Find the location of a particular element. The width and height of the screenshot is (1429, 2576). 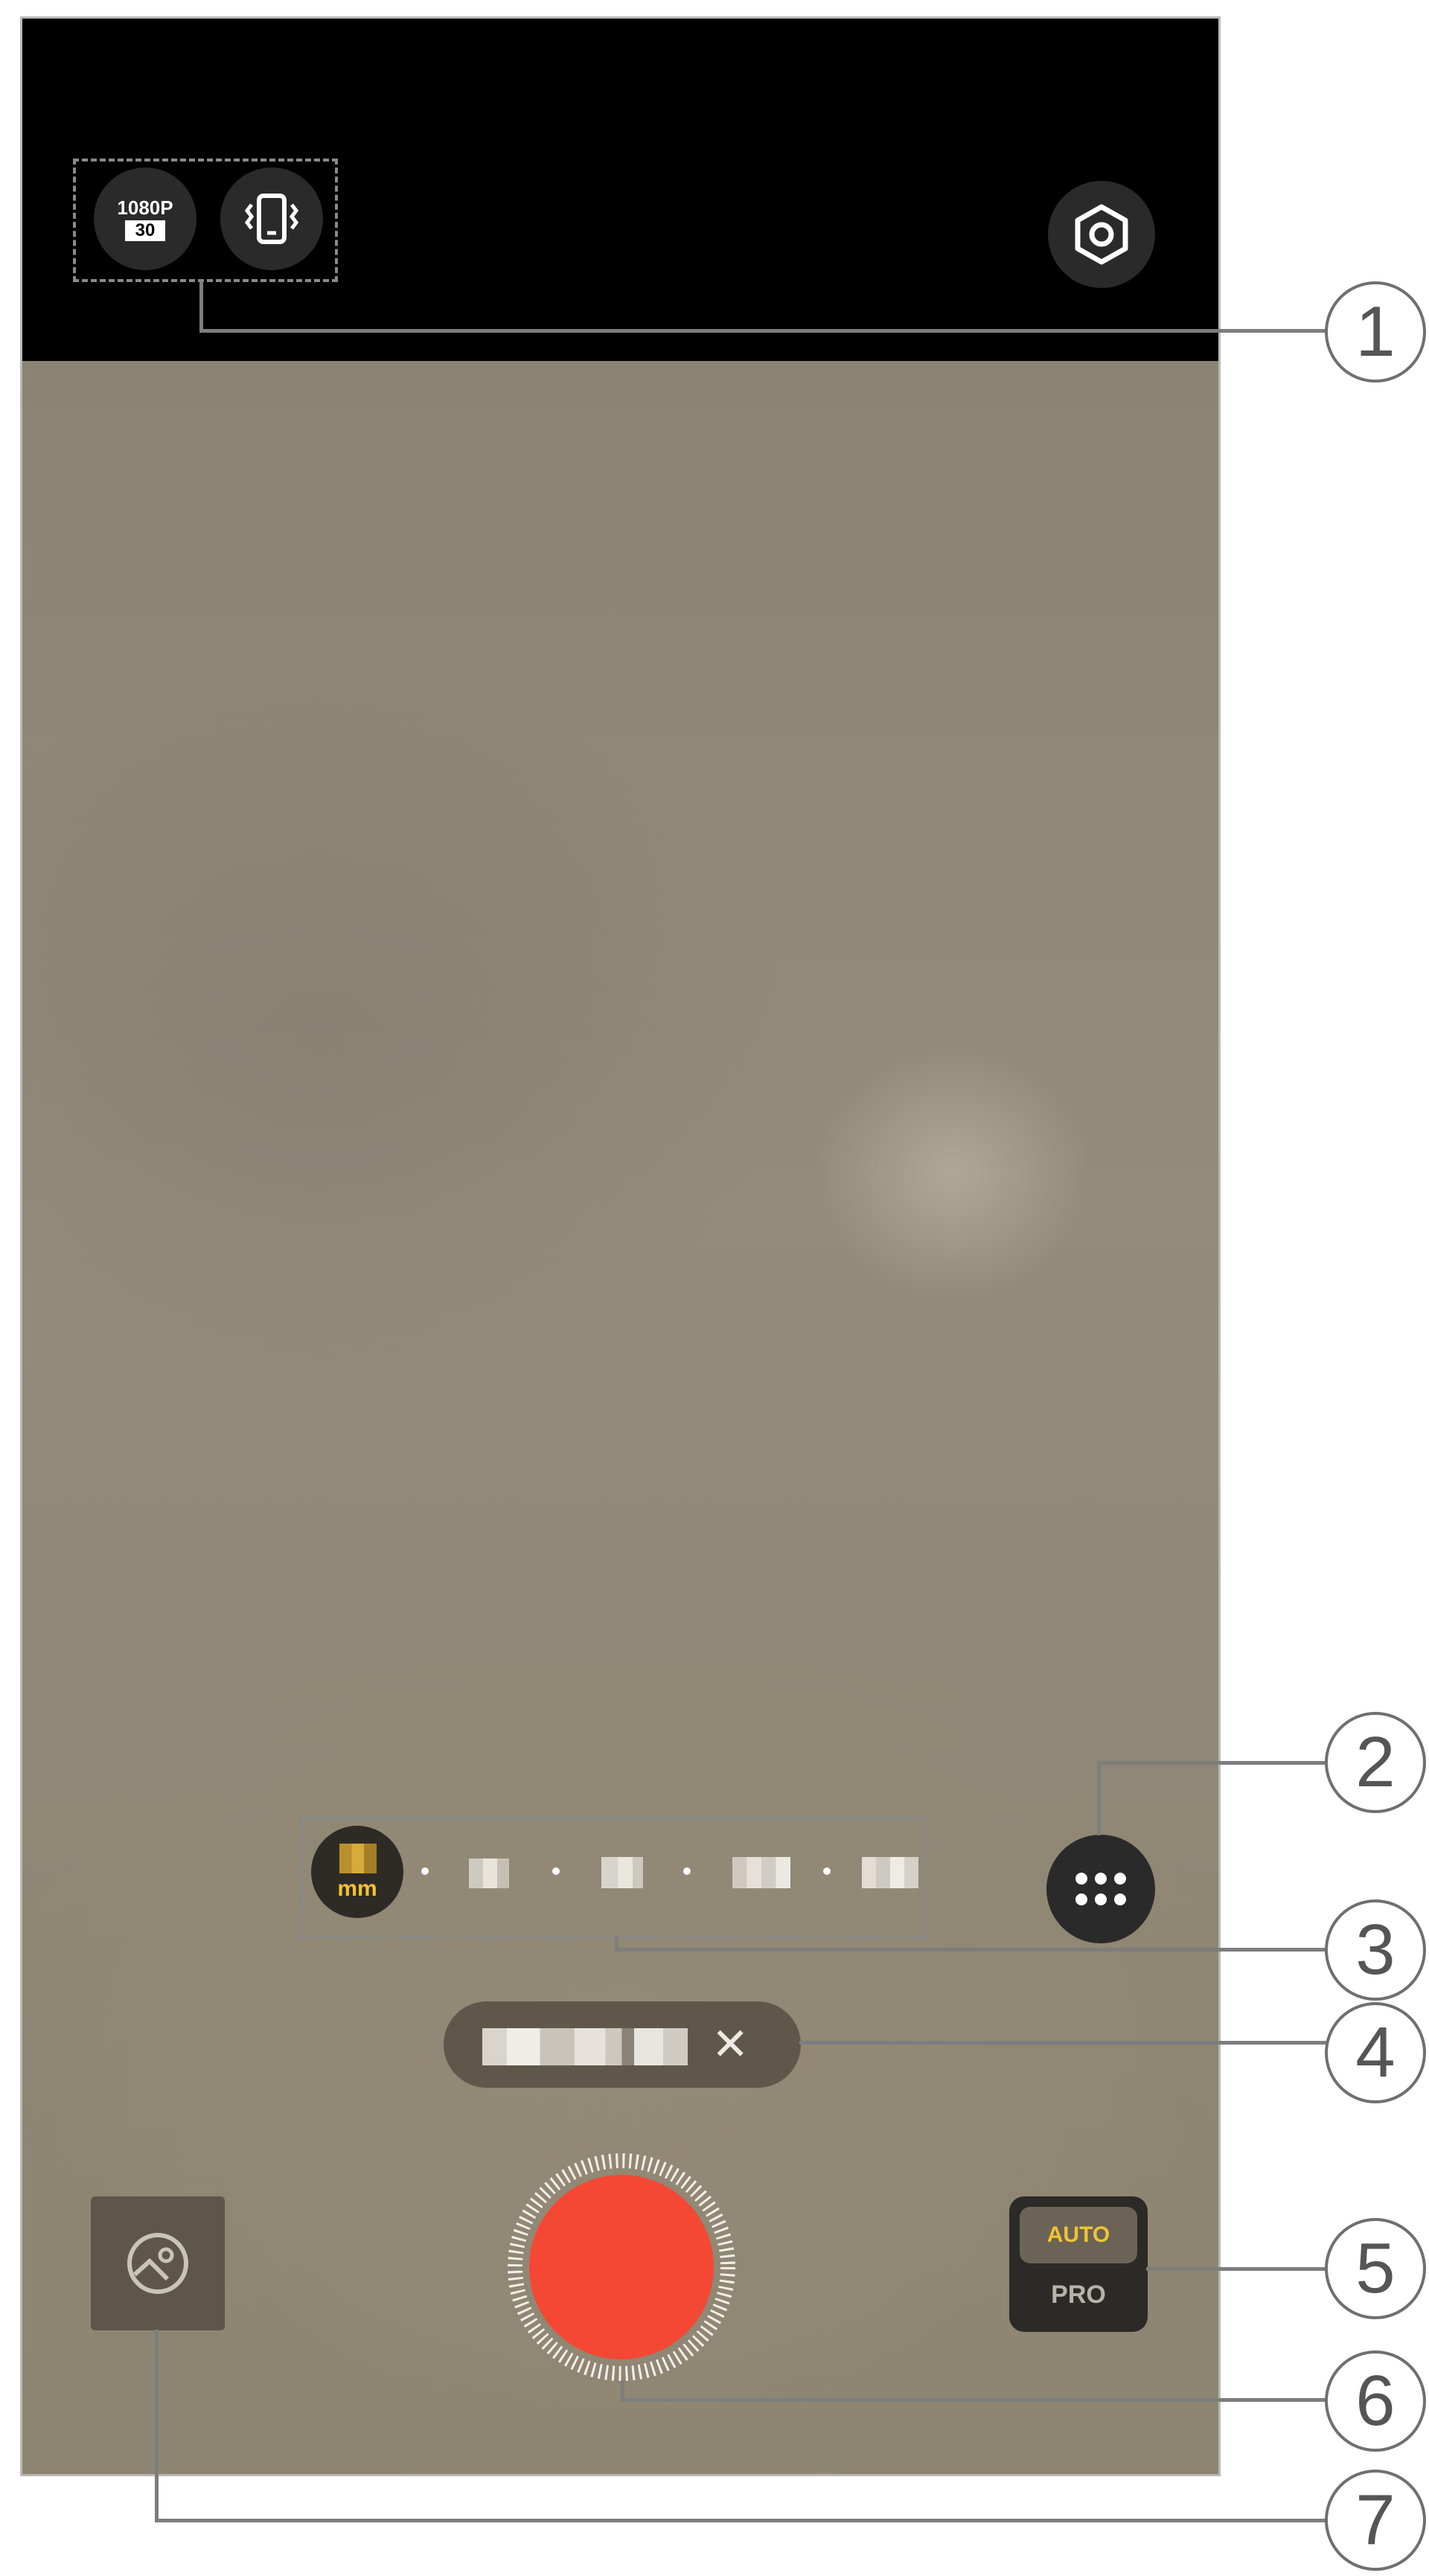

callout-1: 1 is located at coordinates (1375, 332).